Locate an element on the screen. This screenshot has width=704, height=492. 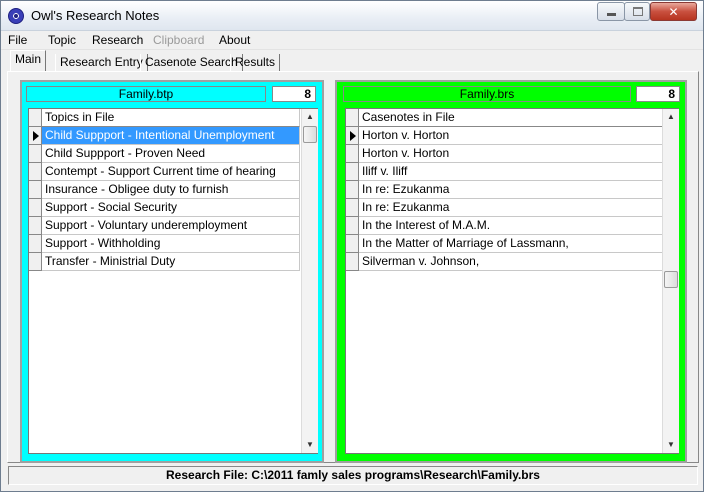
casenotes-file-name: Family.brs is located at coordinates (487, 94).